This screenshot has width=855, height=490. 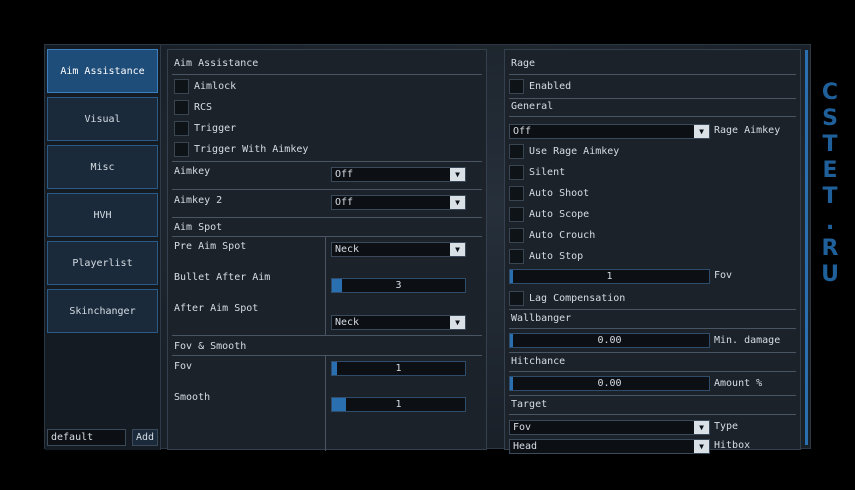 What do you see at coordinates (522, 427) in the screenshot?
I see `dropdown-value: Fov` at bounding box center [522, 427].